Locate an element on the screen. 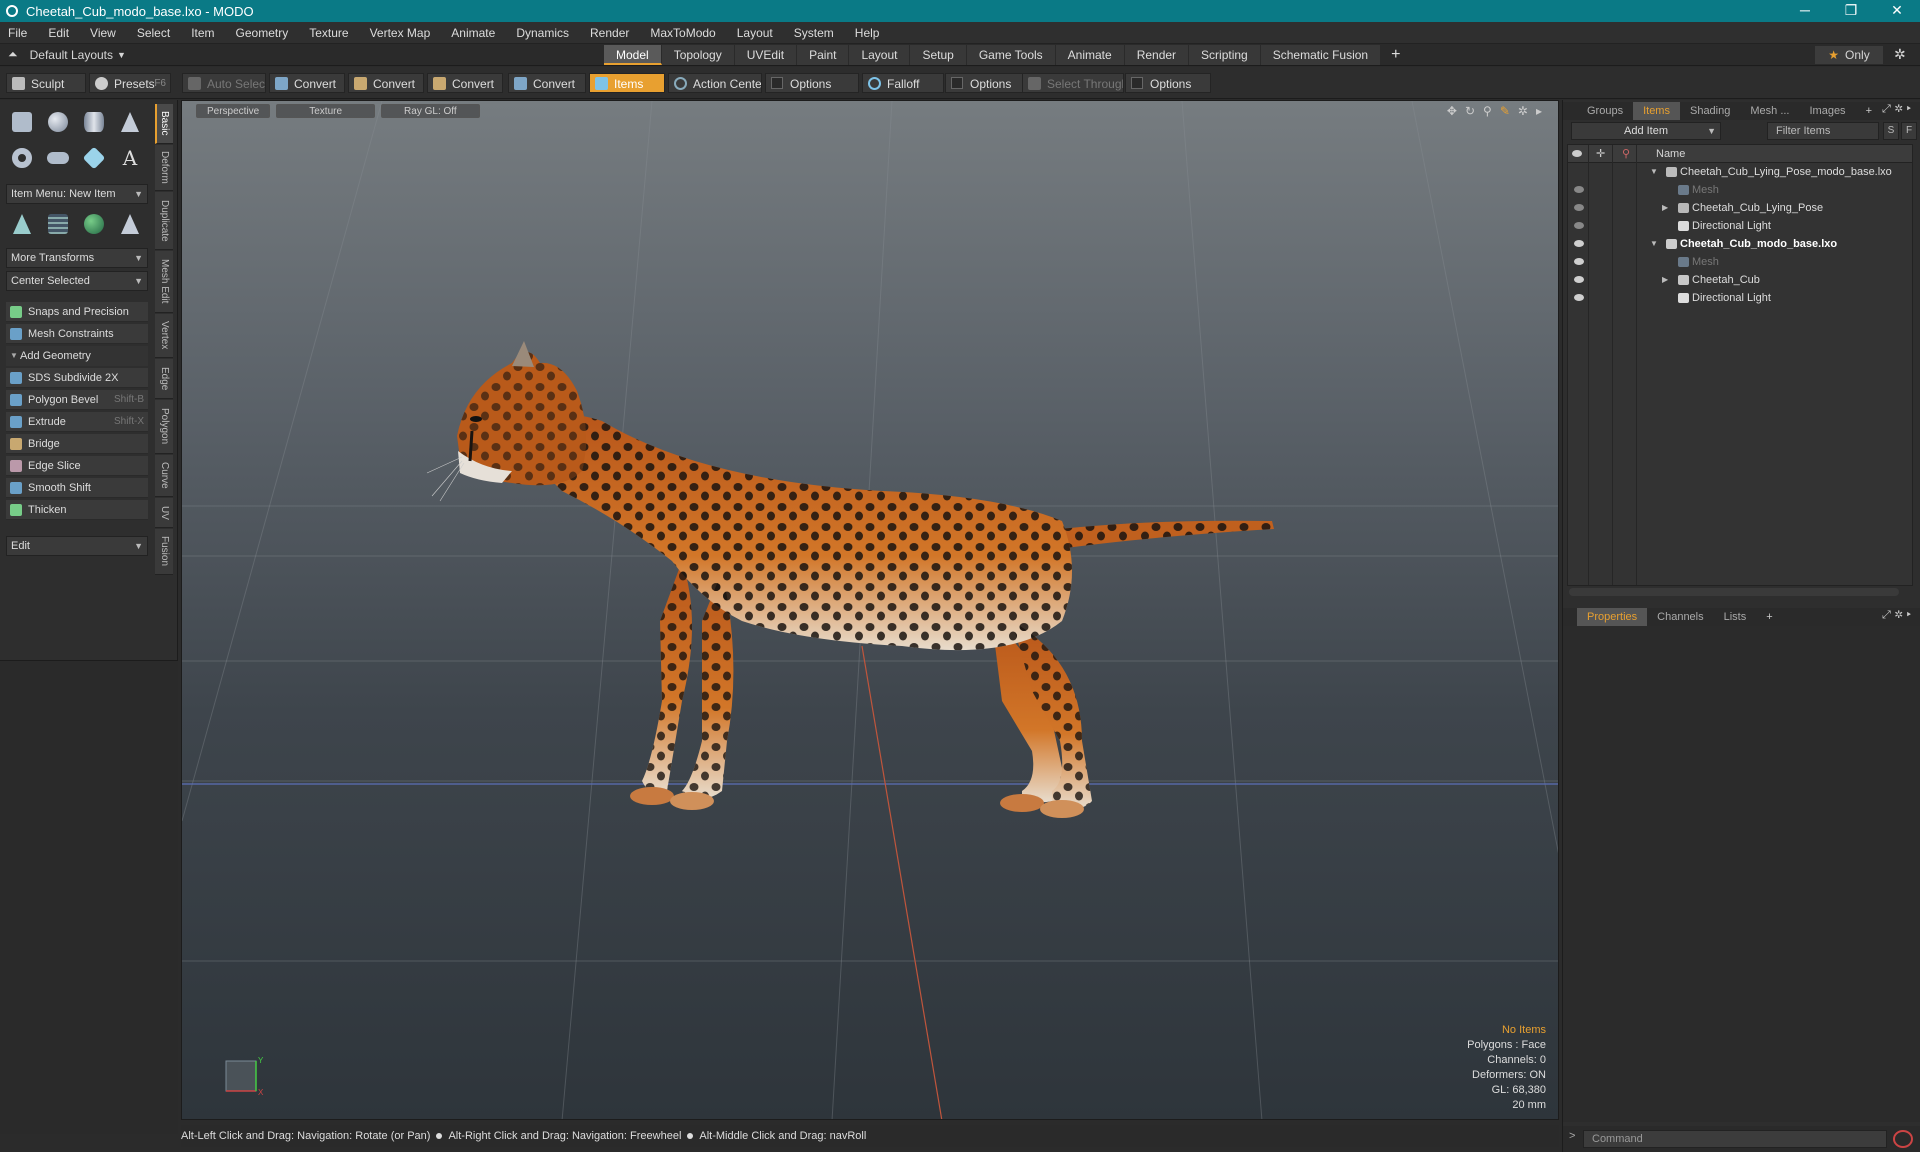 The image size is (1920, 1152). menu-render: Render is located at coordinates (609, 33).